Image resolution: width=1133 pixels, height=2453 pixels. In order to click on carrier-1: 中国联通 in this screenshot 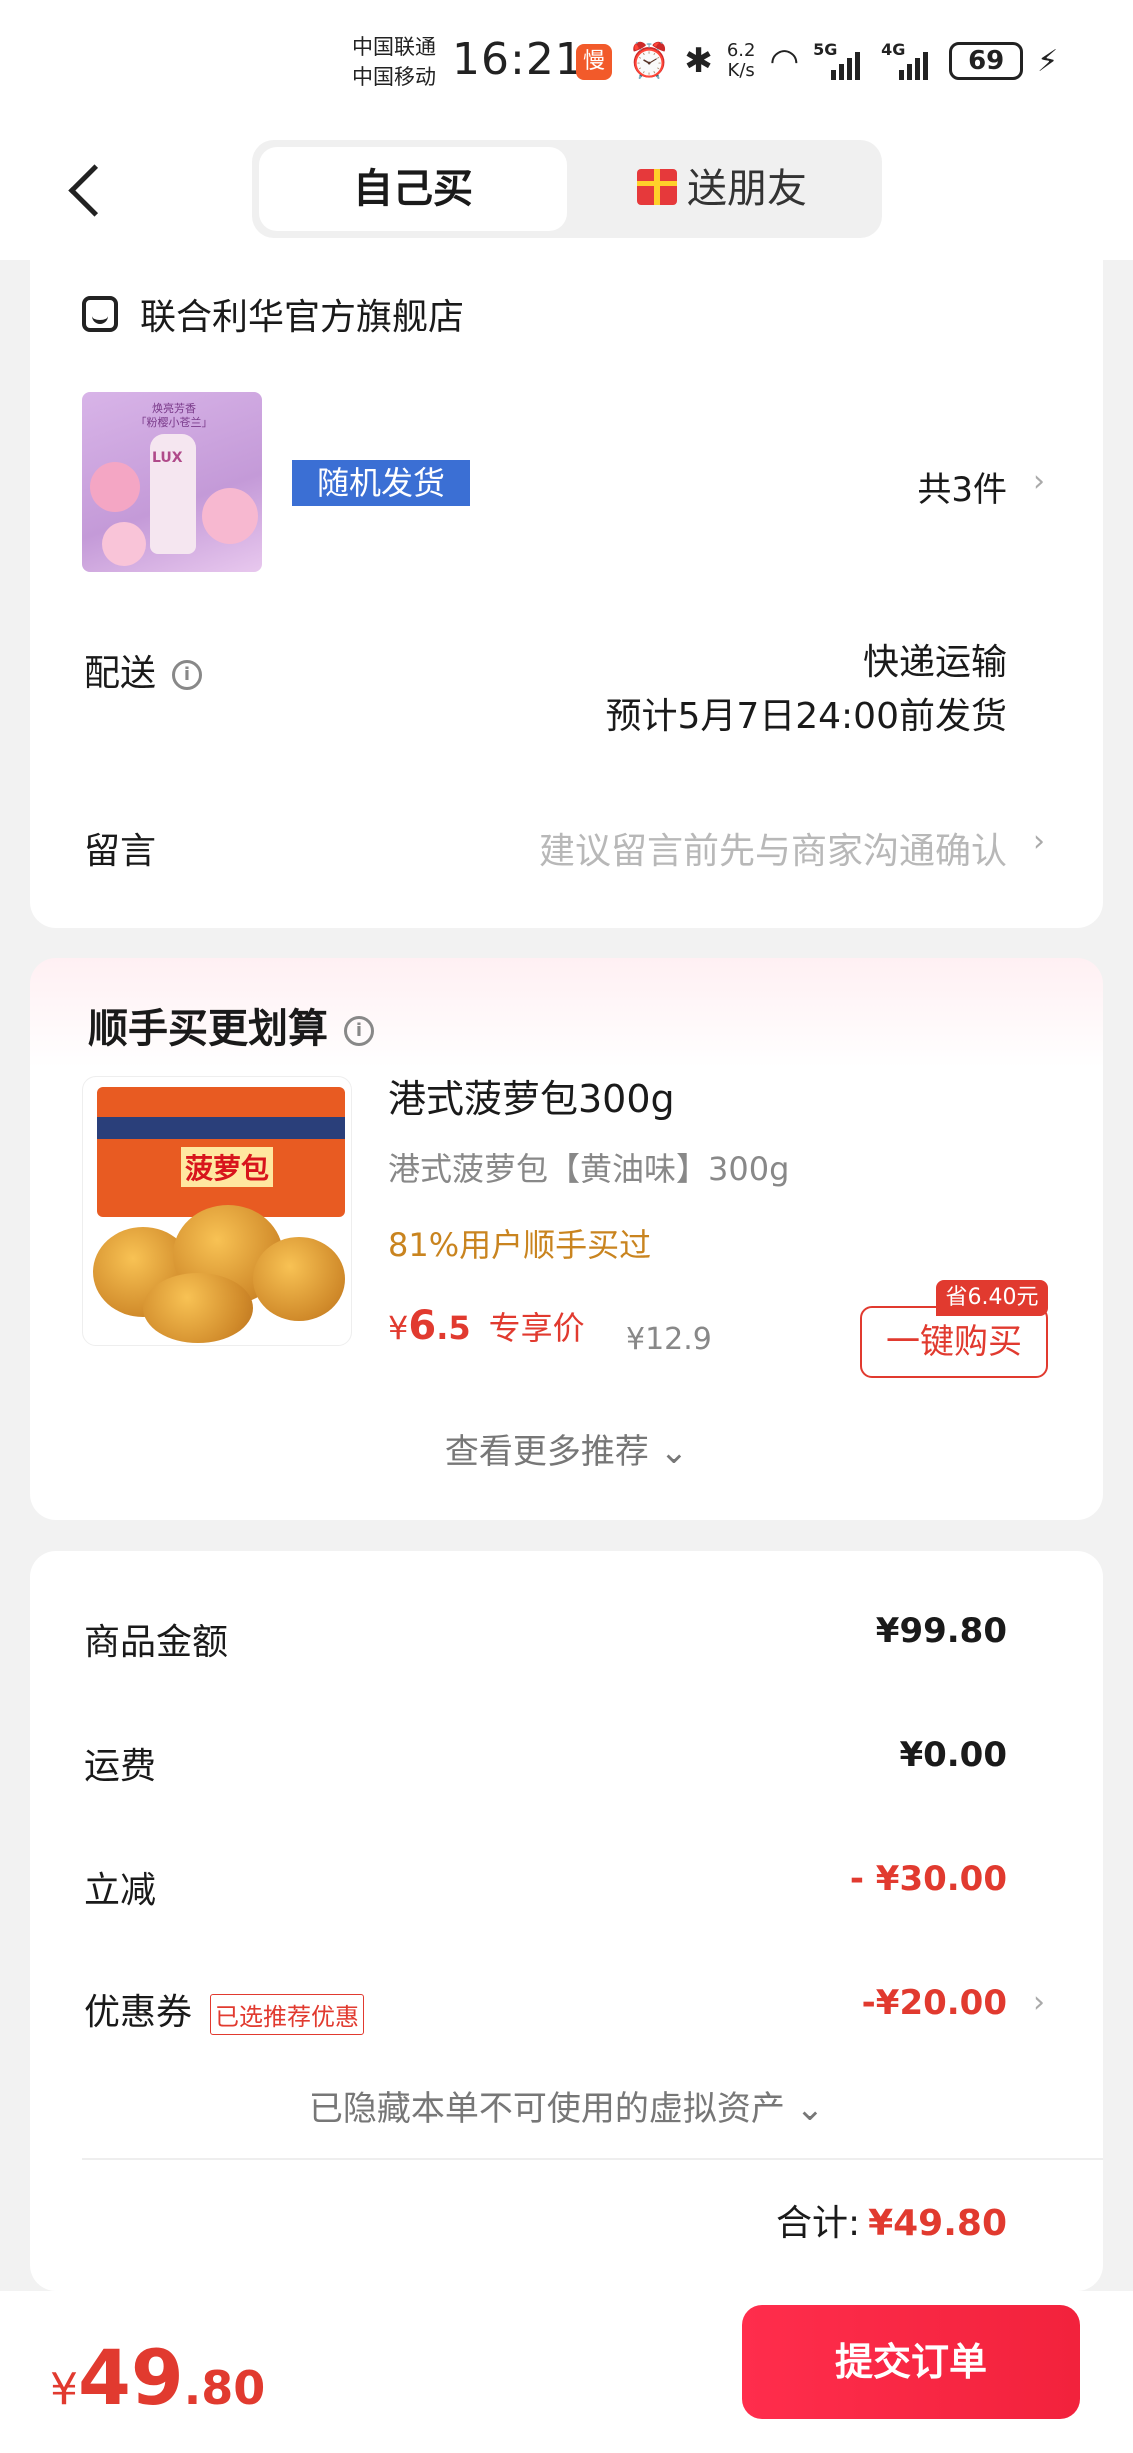, I will do `click(394, 47)`.